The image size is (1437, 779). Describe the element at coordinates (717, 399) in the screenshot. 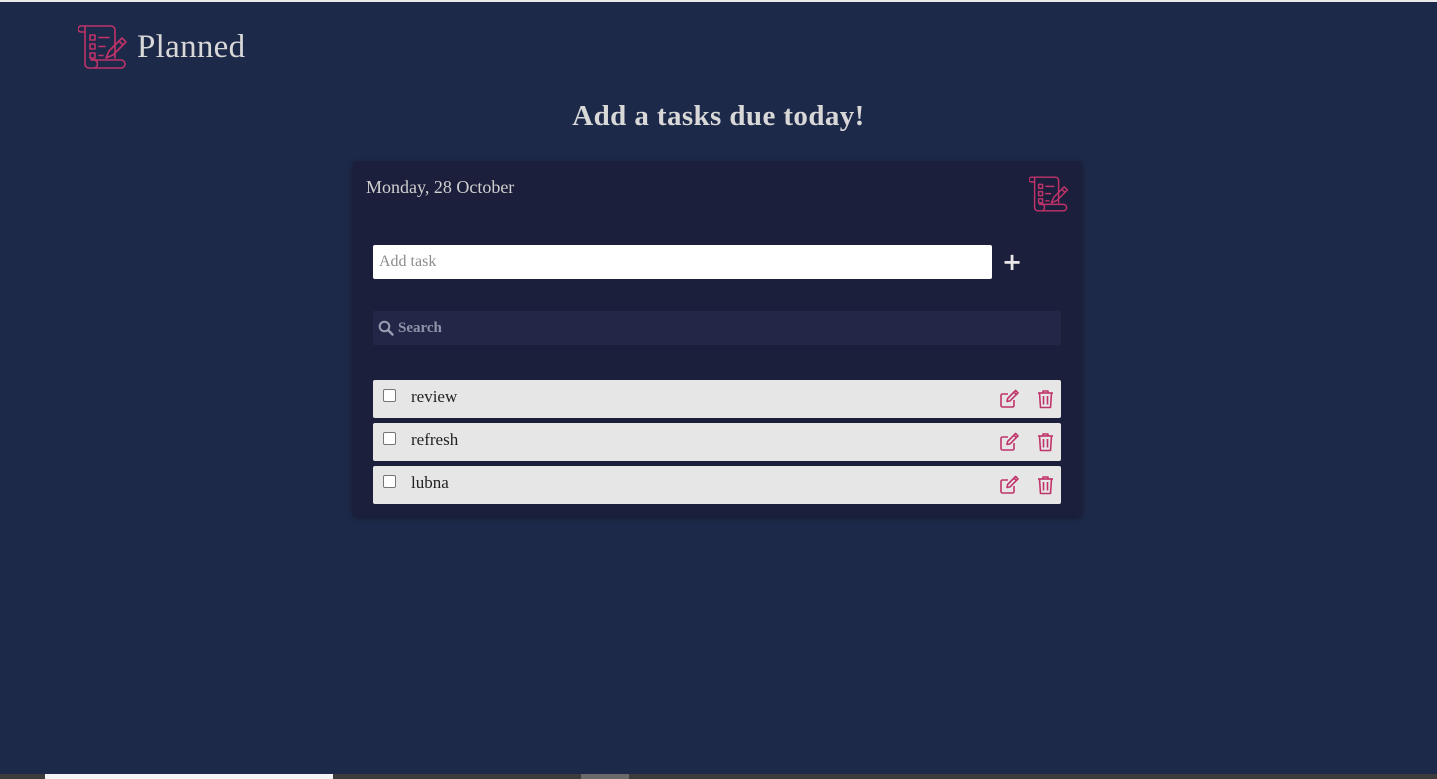

I see `task-row: review` at that location.